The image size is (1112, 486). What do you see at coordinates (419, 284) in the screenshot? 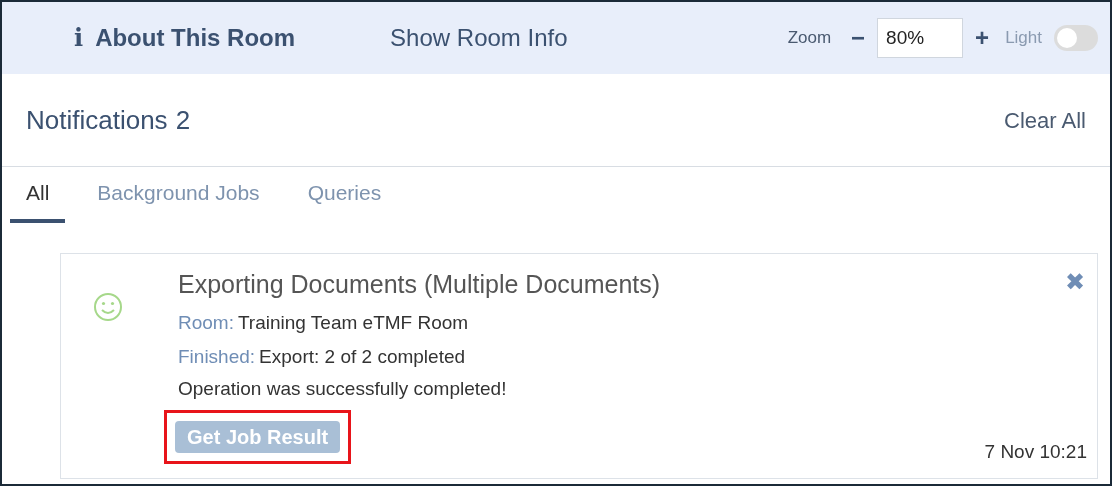
I see `notification-title: Exporting Documents (Multiple Documents)` at bounding box center [419, 284].